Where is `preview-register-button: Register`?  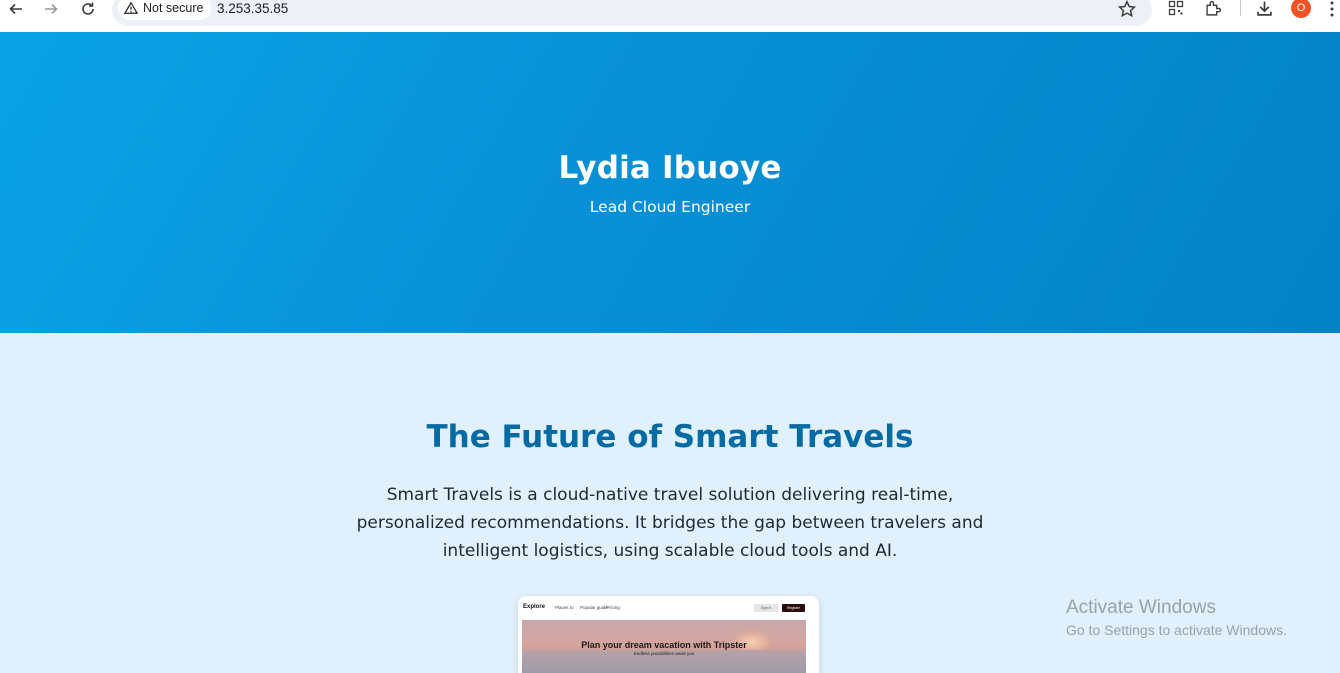
preview-register-button: Register is located at coordinates (793, 608).